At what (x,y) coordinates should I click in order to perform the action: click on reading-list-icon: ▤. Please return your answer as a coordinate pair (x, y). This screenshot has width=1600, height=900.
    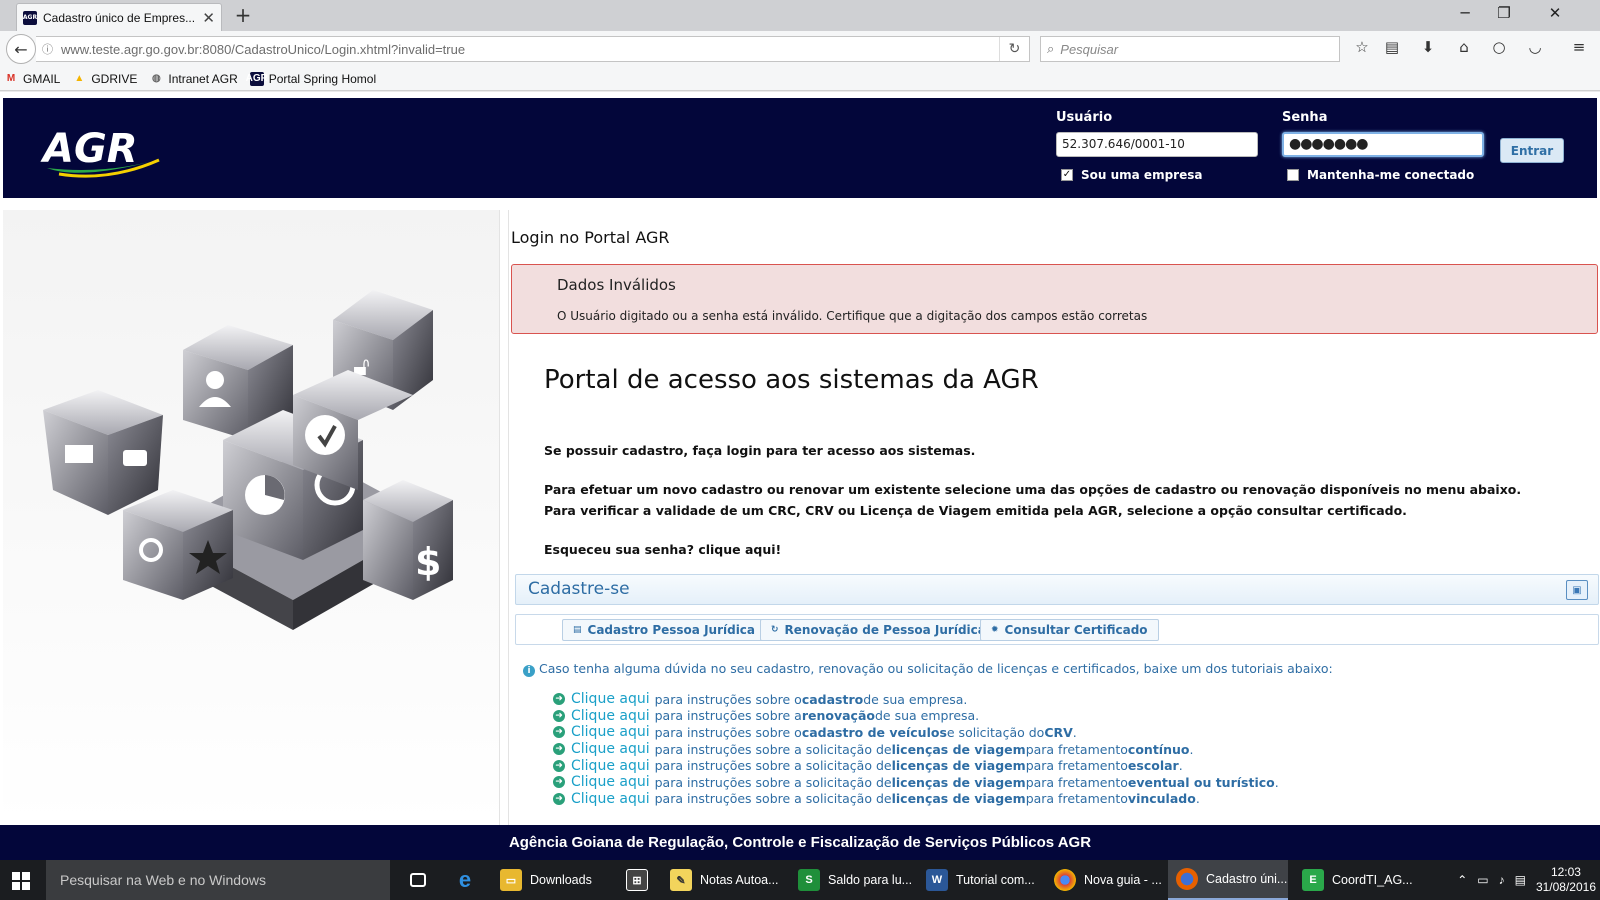
    Looking at the image, I should click on (1392, 49).